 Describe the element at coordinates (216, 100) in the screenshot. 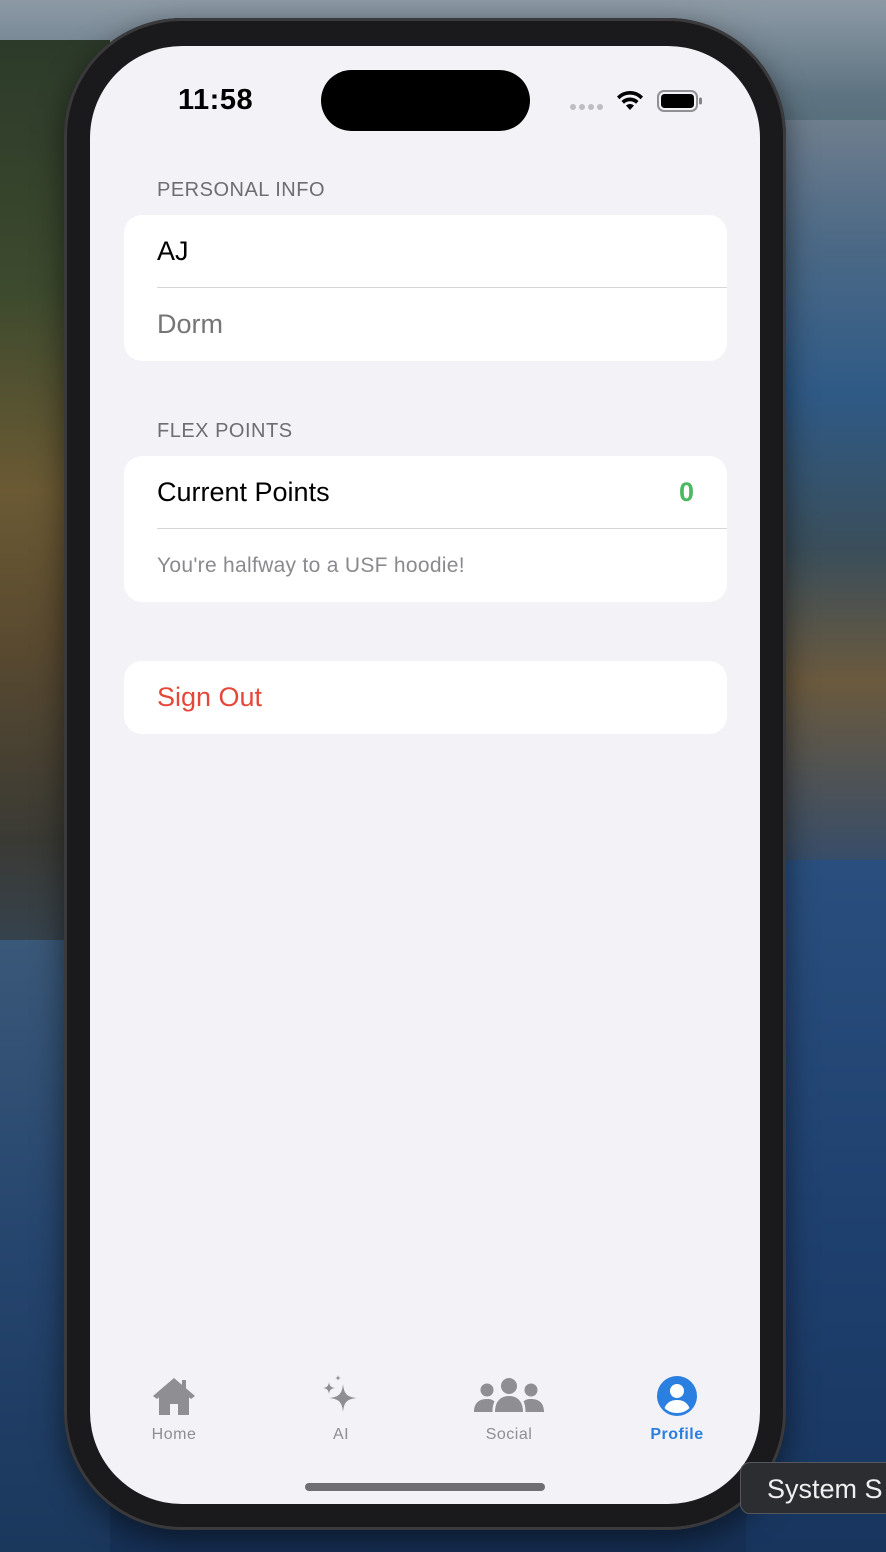

I see `status-time: 11:58` at that location.